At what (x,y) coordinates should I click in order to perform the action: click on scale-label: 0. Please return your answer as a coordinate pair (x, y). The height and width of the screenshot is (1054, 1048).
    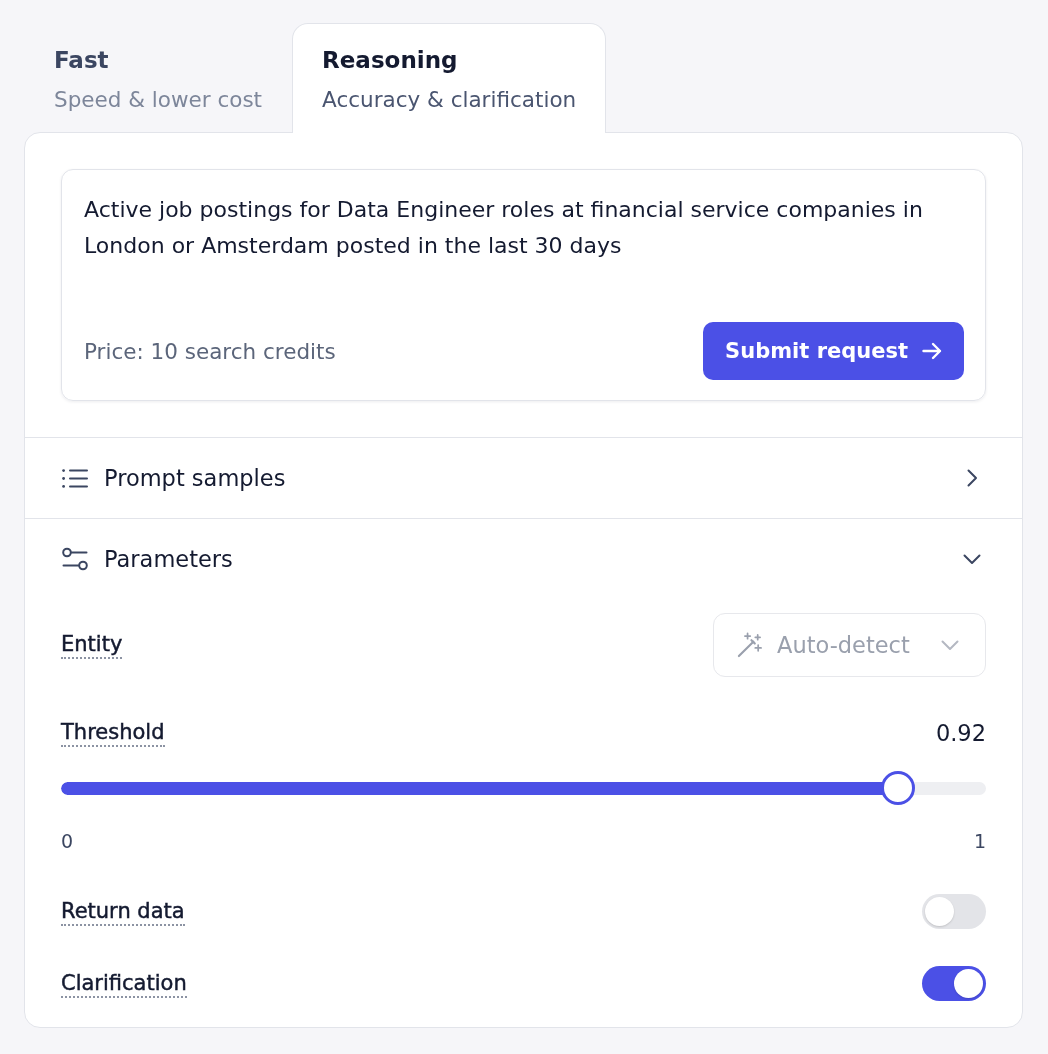
    Looking at the image, I should click on (67, 841).